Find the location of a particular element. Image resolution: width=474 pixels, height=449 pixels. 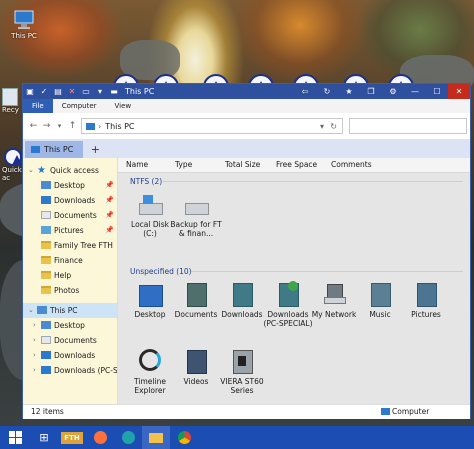

folder-videos: Videos is located at coordinates (196, 367).